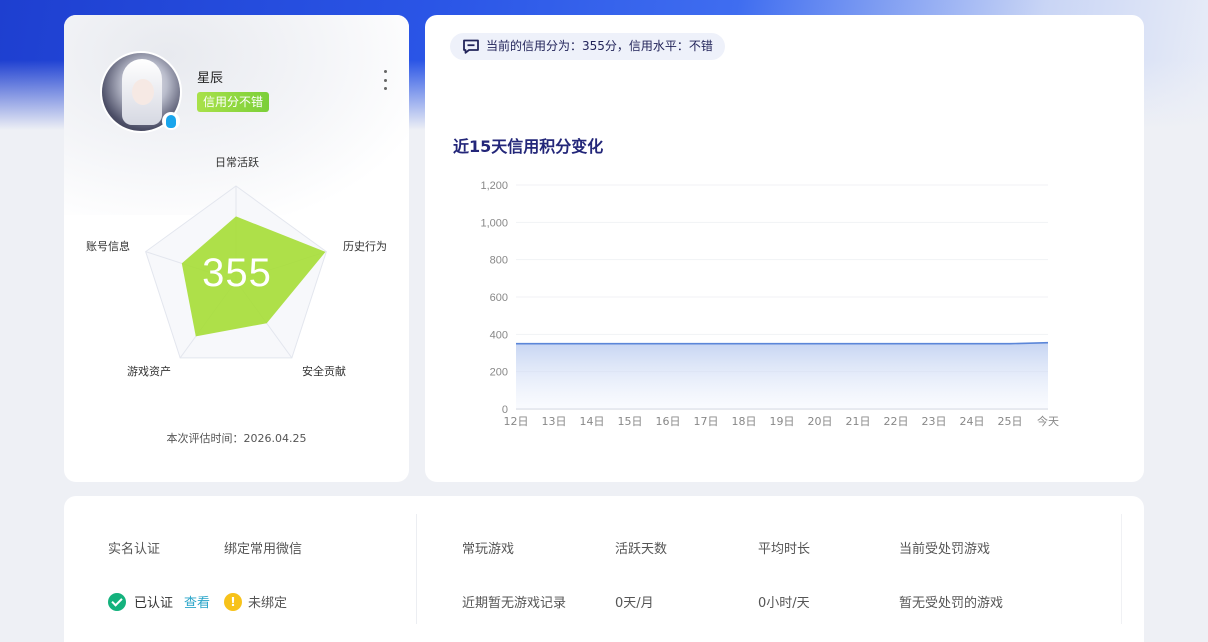 This screenshot has width=1208, height=642. Describe the element at coordinates (365, 246) in the screenshot. I see `radar-label-history: 历史行为` at that location.